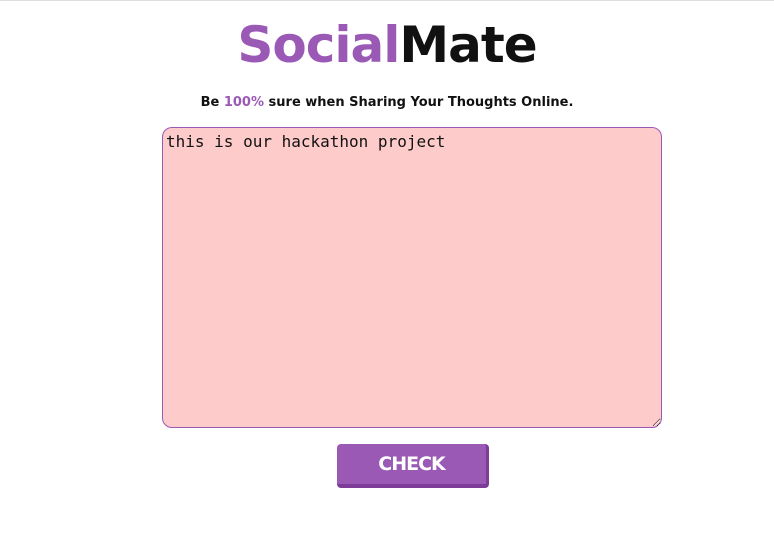 The image size is (774, 539). I want to click on tagline-highlight: 100%, so click(244, 102).